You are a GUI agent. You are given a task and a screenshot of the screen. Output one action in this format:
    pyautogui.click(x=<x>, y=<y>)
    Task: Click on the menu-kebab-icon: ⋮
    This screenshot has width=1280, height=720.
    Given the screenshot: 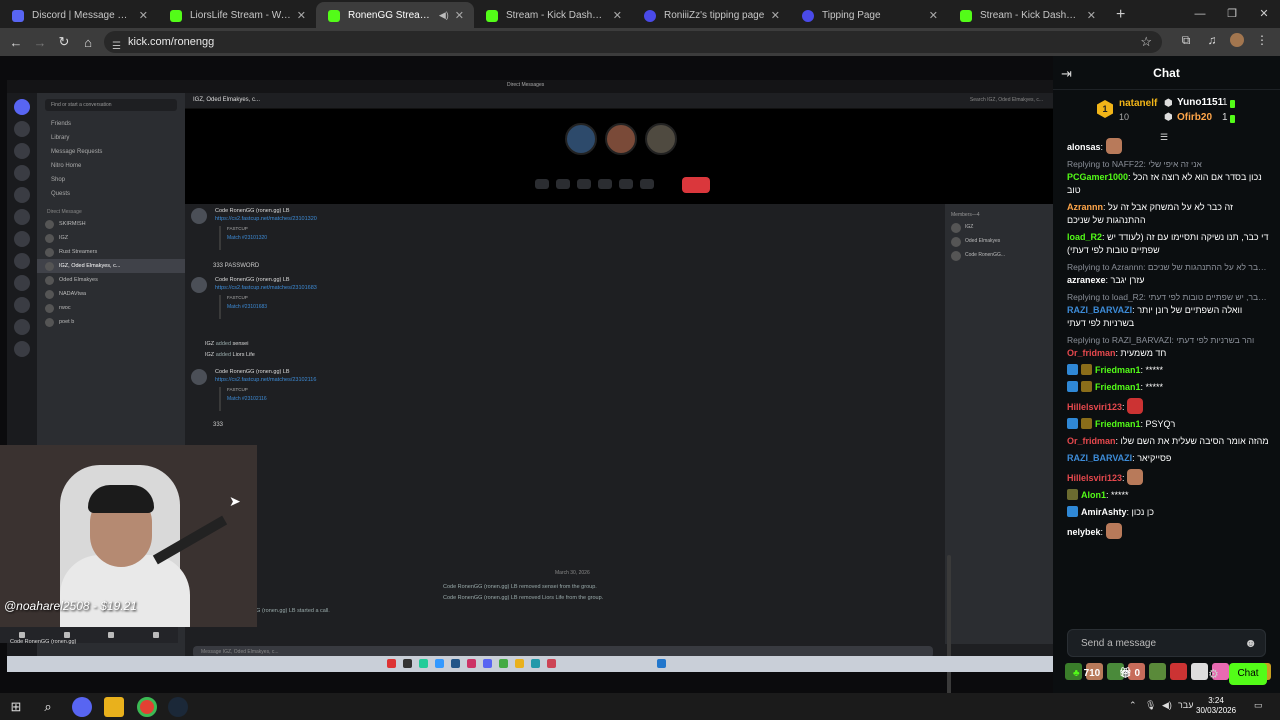 What is the action you would take?
    pyautogui.click(x=1262, y=40)
    